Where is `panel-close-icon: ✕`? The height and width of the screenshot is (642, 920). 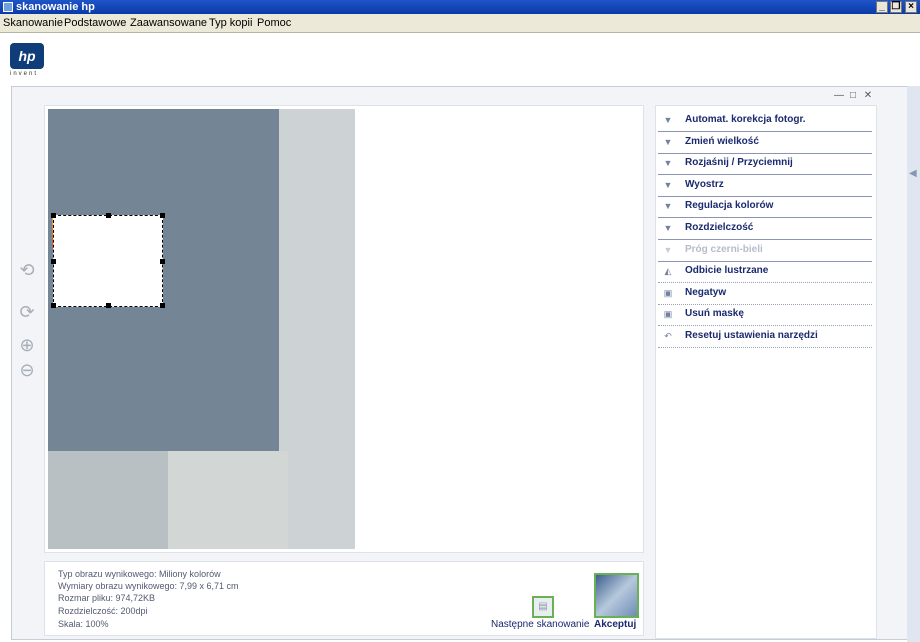 panel-close-icon: ✕ is located at coordinates (868, 96).